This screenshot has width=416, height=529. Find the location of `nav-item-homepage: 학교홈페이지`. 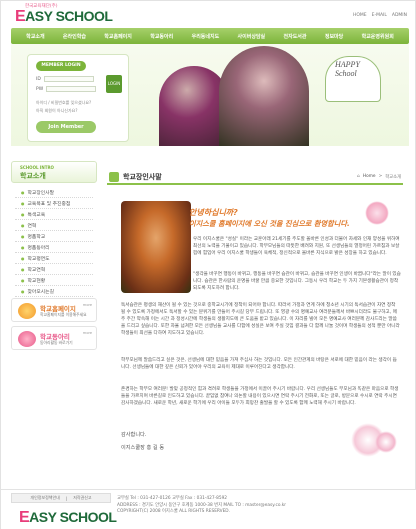

nav-item-homepage: 학교홈페이지 is located at coordinates (118, 36).